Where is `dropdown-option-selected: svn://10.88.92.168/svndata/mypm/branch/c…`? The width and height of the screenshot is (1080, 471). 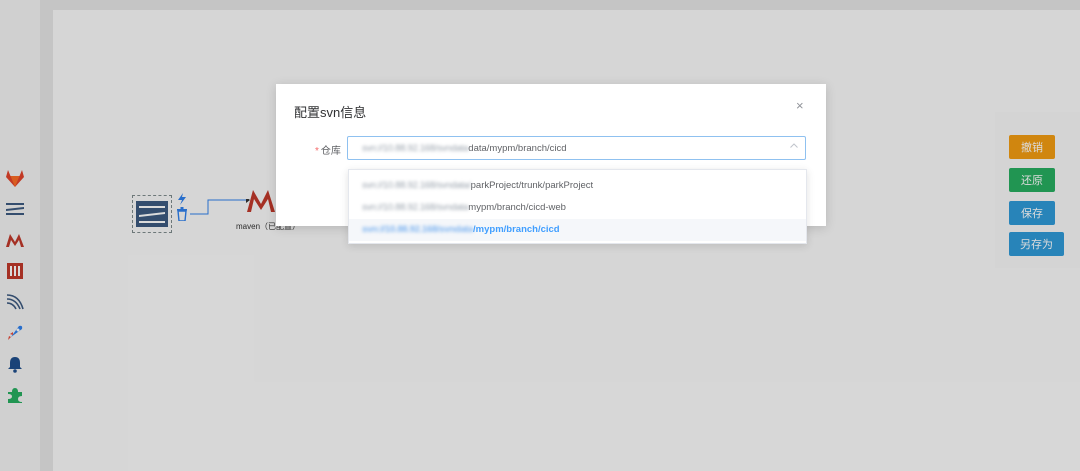
dropdown-option-selected: svn://10.88.92.168/svndata/mypm/branch/c… is located at coordinates (577, 230).